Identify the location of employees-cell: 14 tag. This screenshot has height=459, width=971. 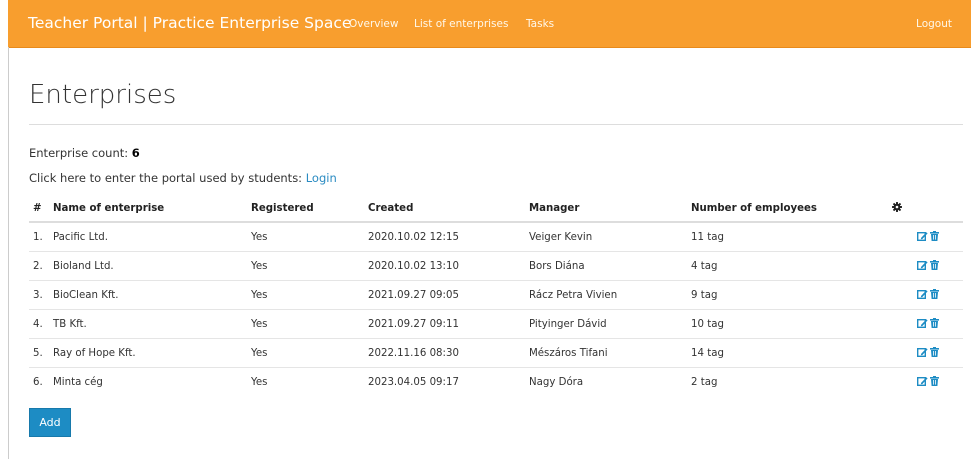
(791, 353).